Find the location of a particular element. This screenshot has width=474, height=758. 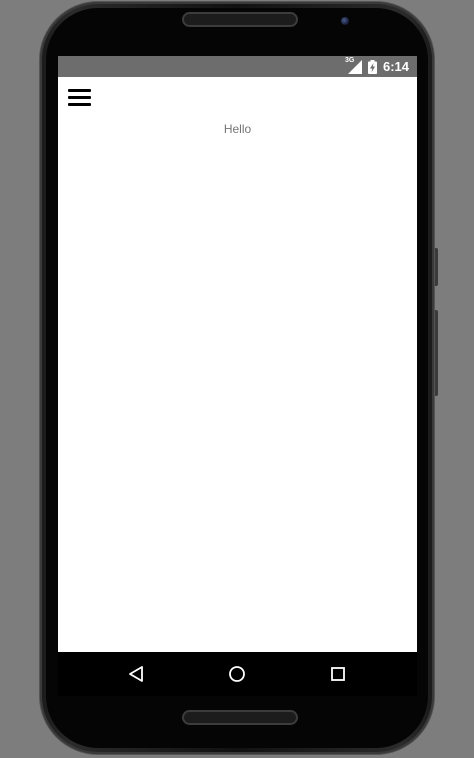

status-icons: 3G 6:14 is located at coordinates (376, 66).